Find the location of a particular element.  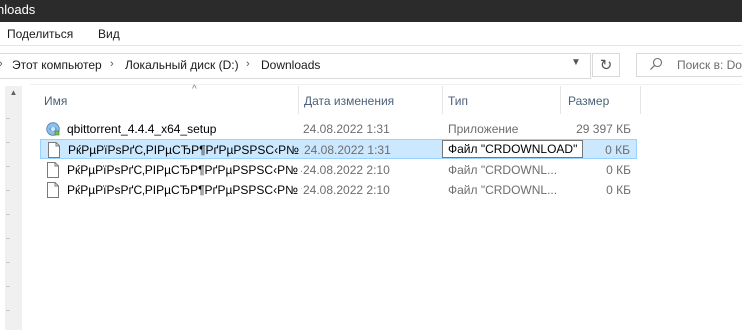

tab-share: Поделиться is located at coordinates (40, 34).